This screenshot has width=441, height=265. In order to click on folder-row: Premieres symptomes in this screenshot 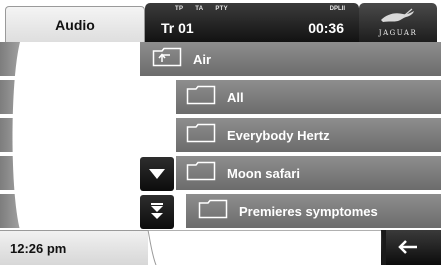, I will do `click(313, 212)`.